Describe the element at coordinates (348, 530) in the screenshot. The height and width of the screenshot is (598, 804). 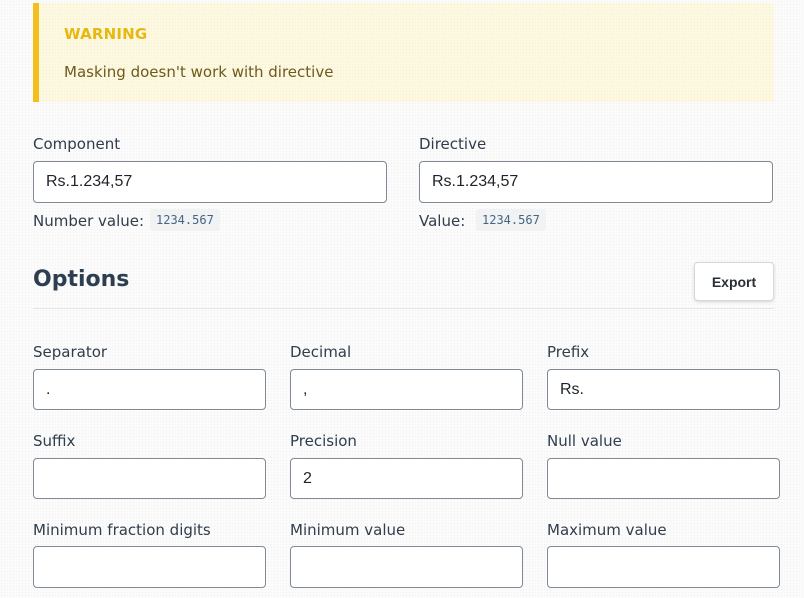
I see `min-value-label: Minimum value` at that location.